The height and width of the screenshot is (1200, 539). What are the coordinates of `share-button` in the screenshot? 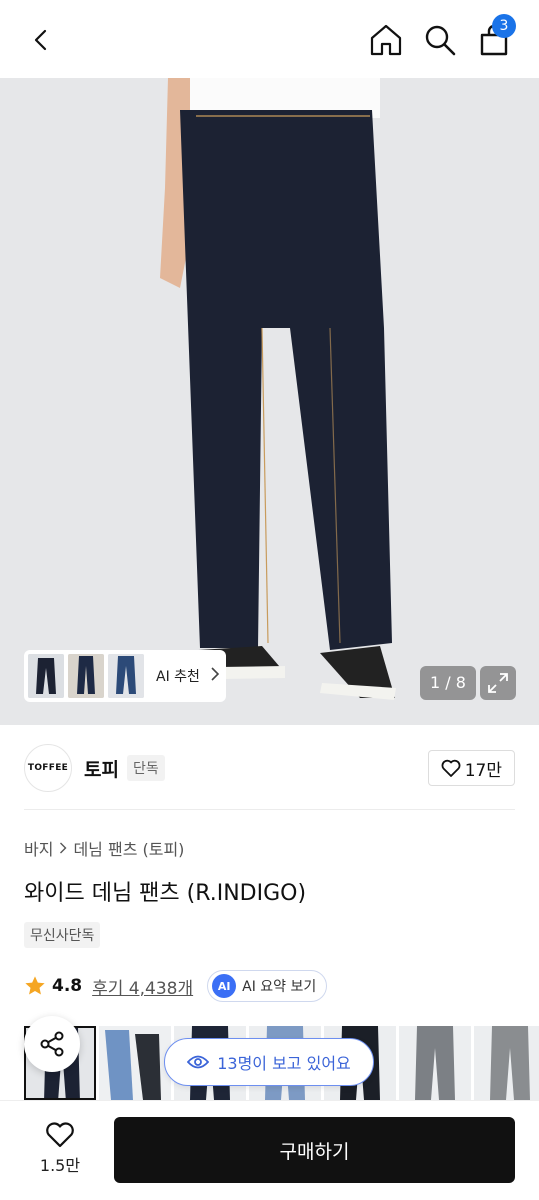 It's located at (52, 1044).